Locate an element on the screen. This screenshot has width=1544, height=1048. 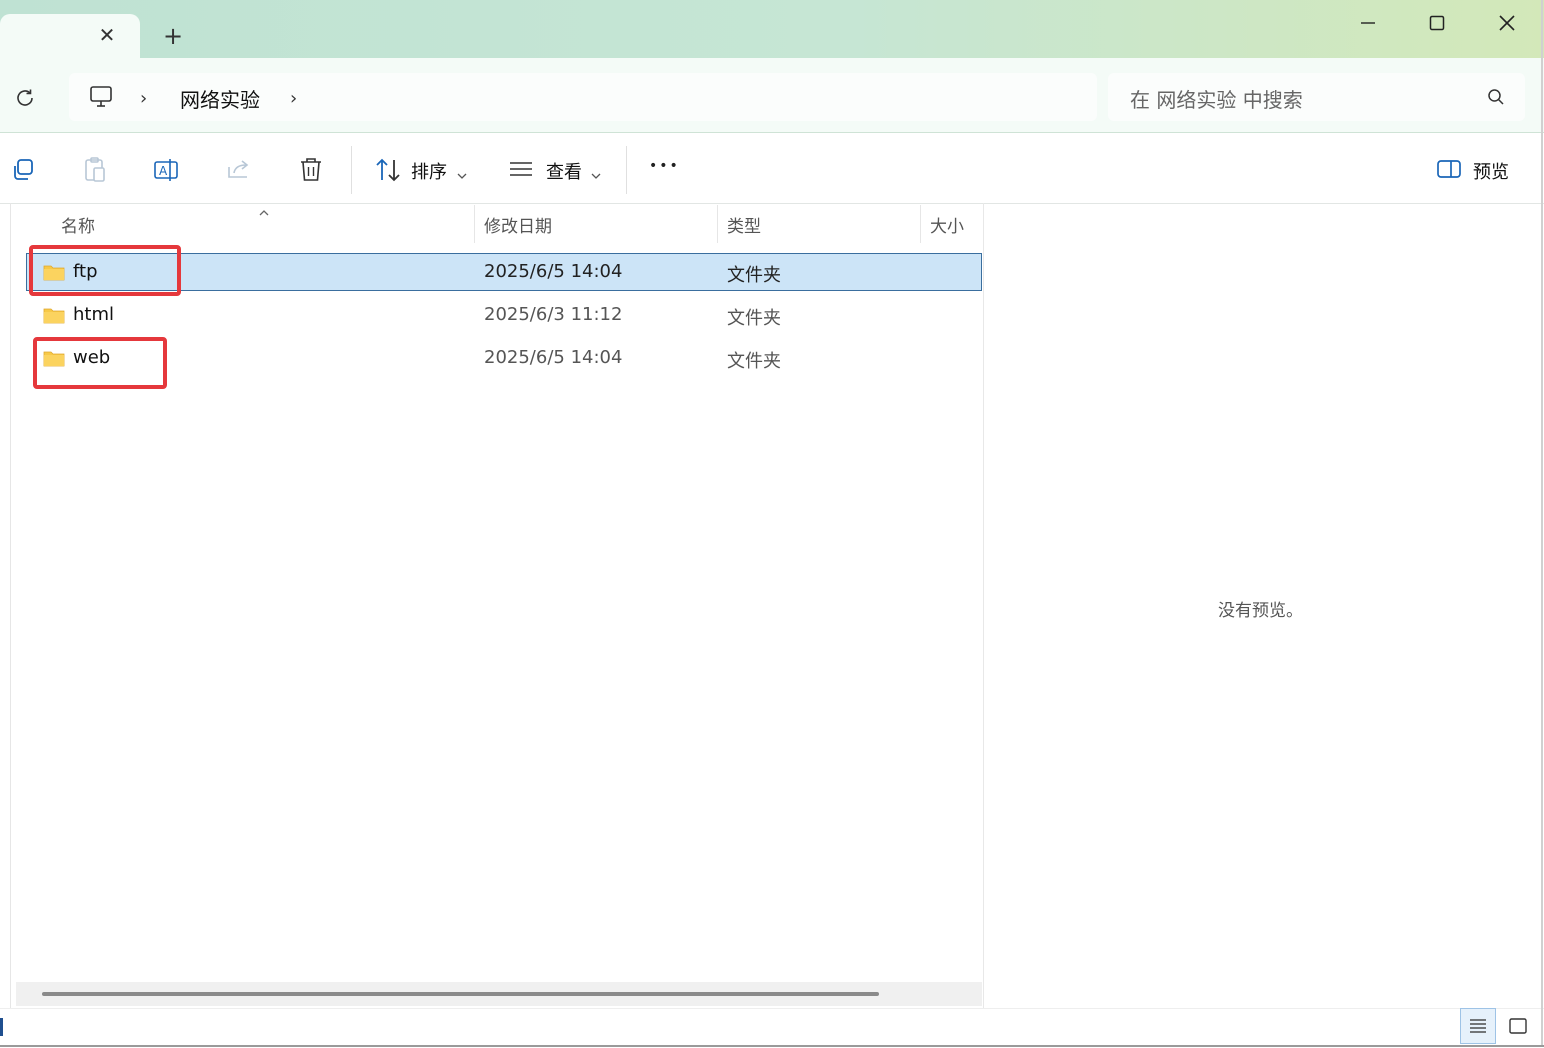
refresh-button is located at coordinates (25, 98).